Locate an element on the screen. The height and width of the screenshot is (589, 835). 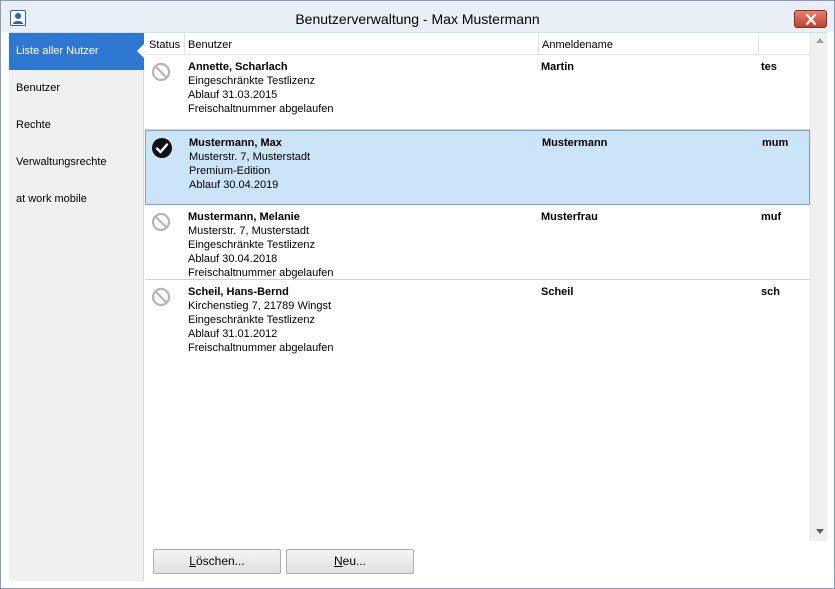
sidebar-item-admin-rights: Verwaltungsrechte is located at coordinates (76, 162).